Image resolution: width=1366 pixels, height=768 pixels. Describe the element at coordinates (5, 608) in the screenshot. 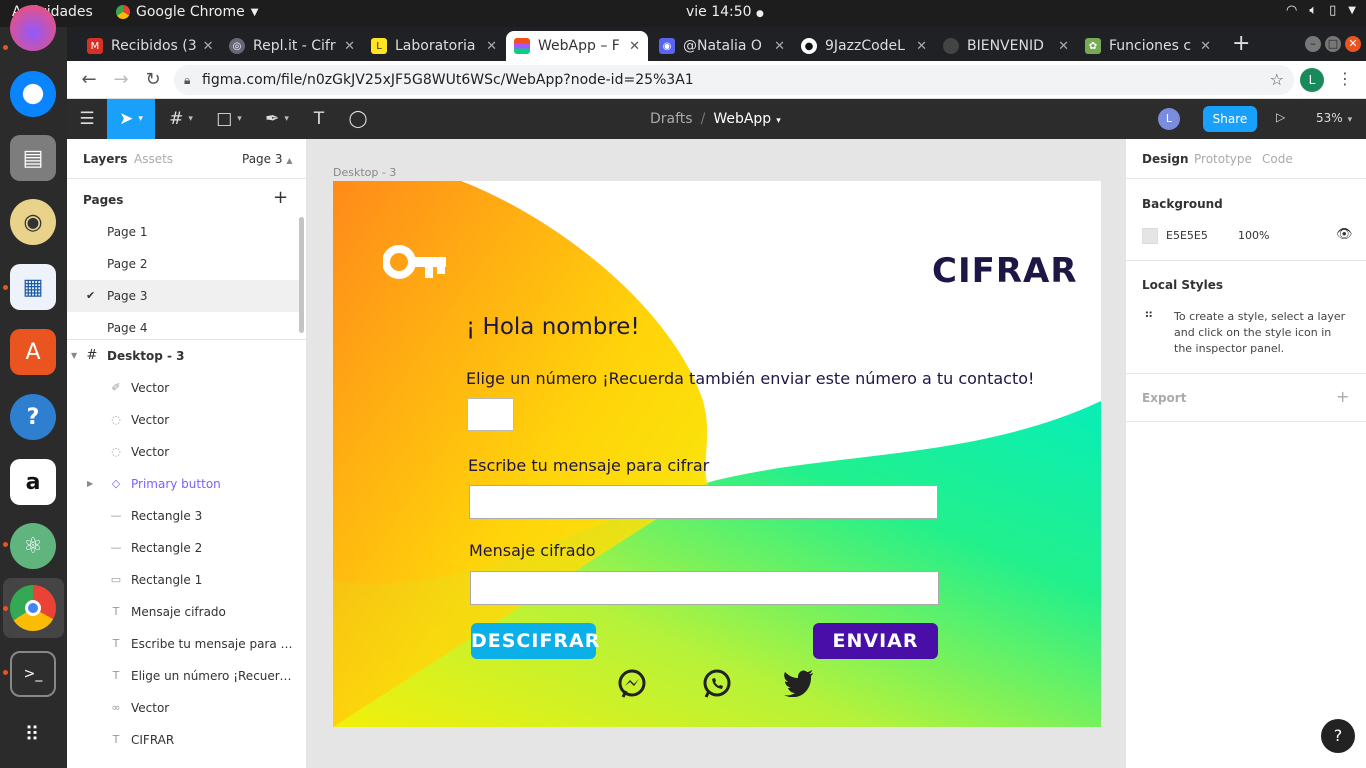

I see `running-indicator` at that location.